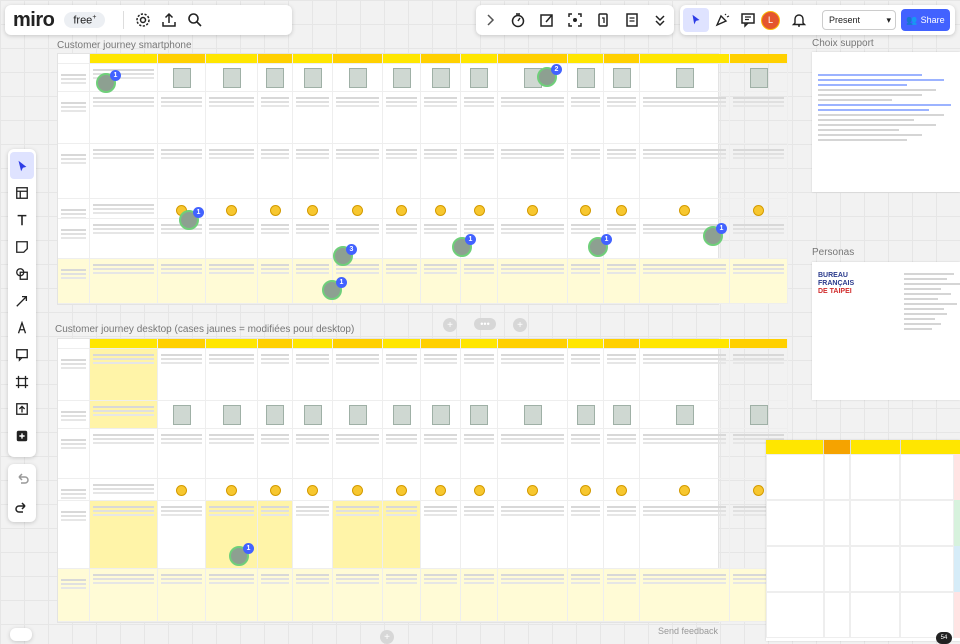 The height and width of the screenshot is (644, 960). What do you see at coordinates (387, 637) in the screenshot?
I see `add-bottom-icon: +` at bounding box center [387, 637].